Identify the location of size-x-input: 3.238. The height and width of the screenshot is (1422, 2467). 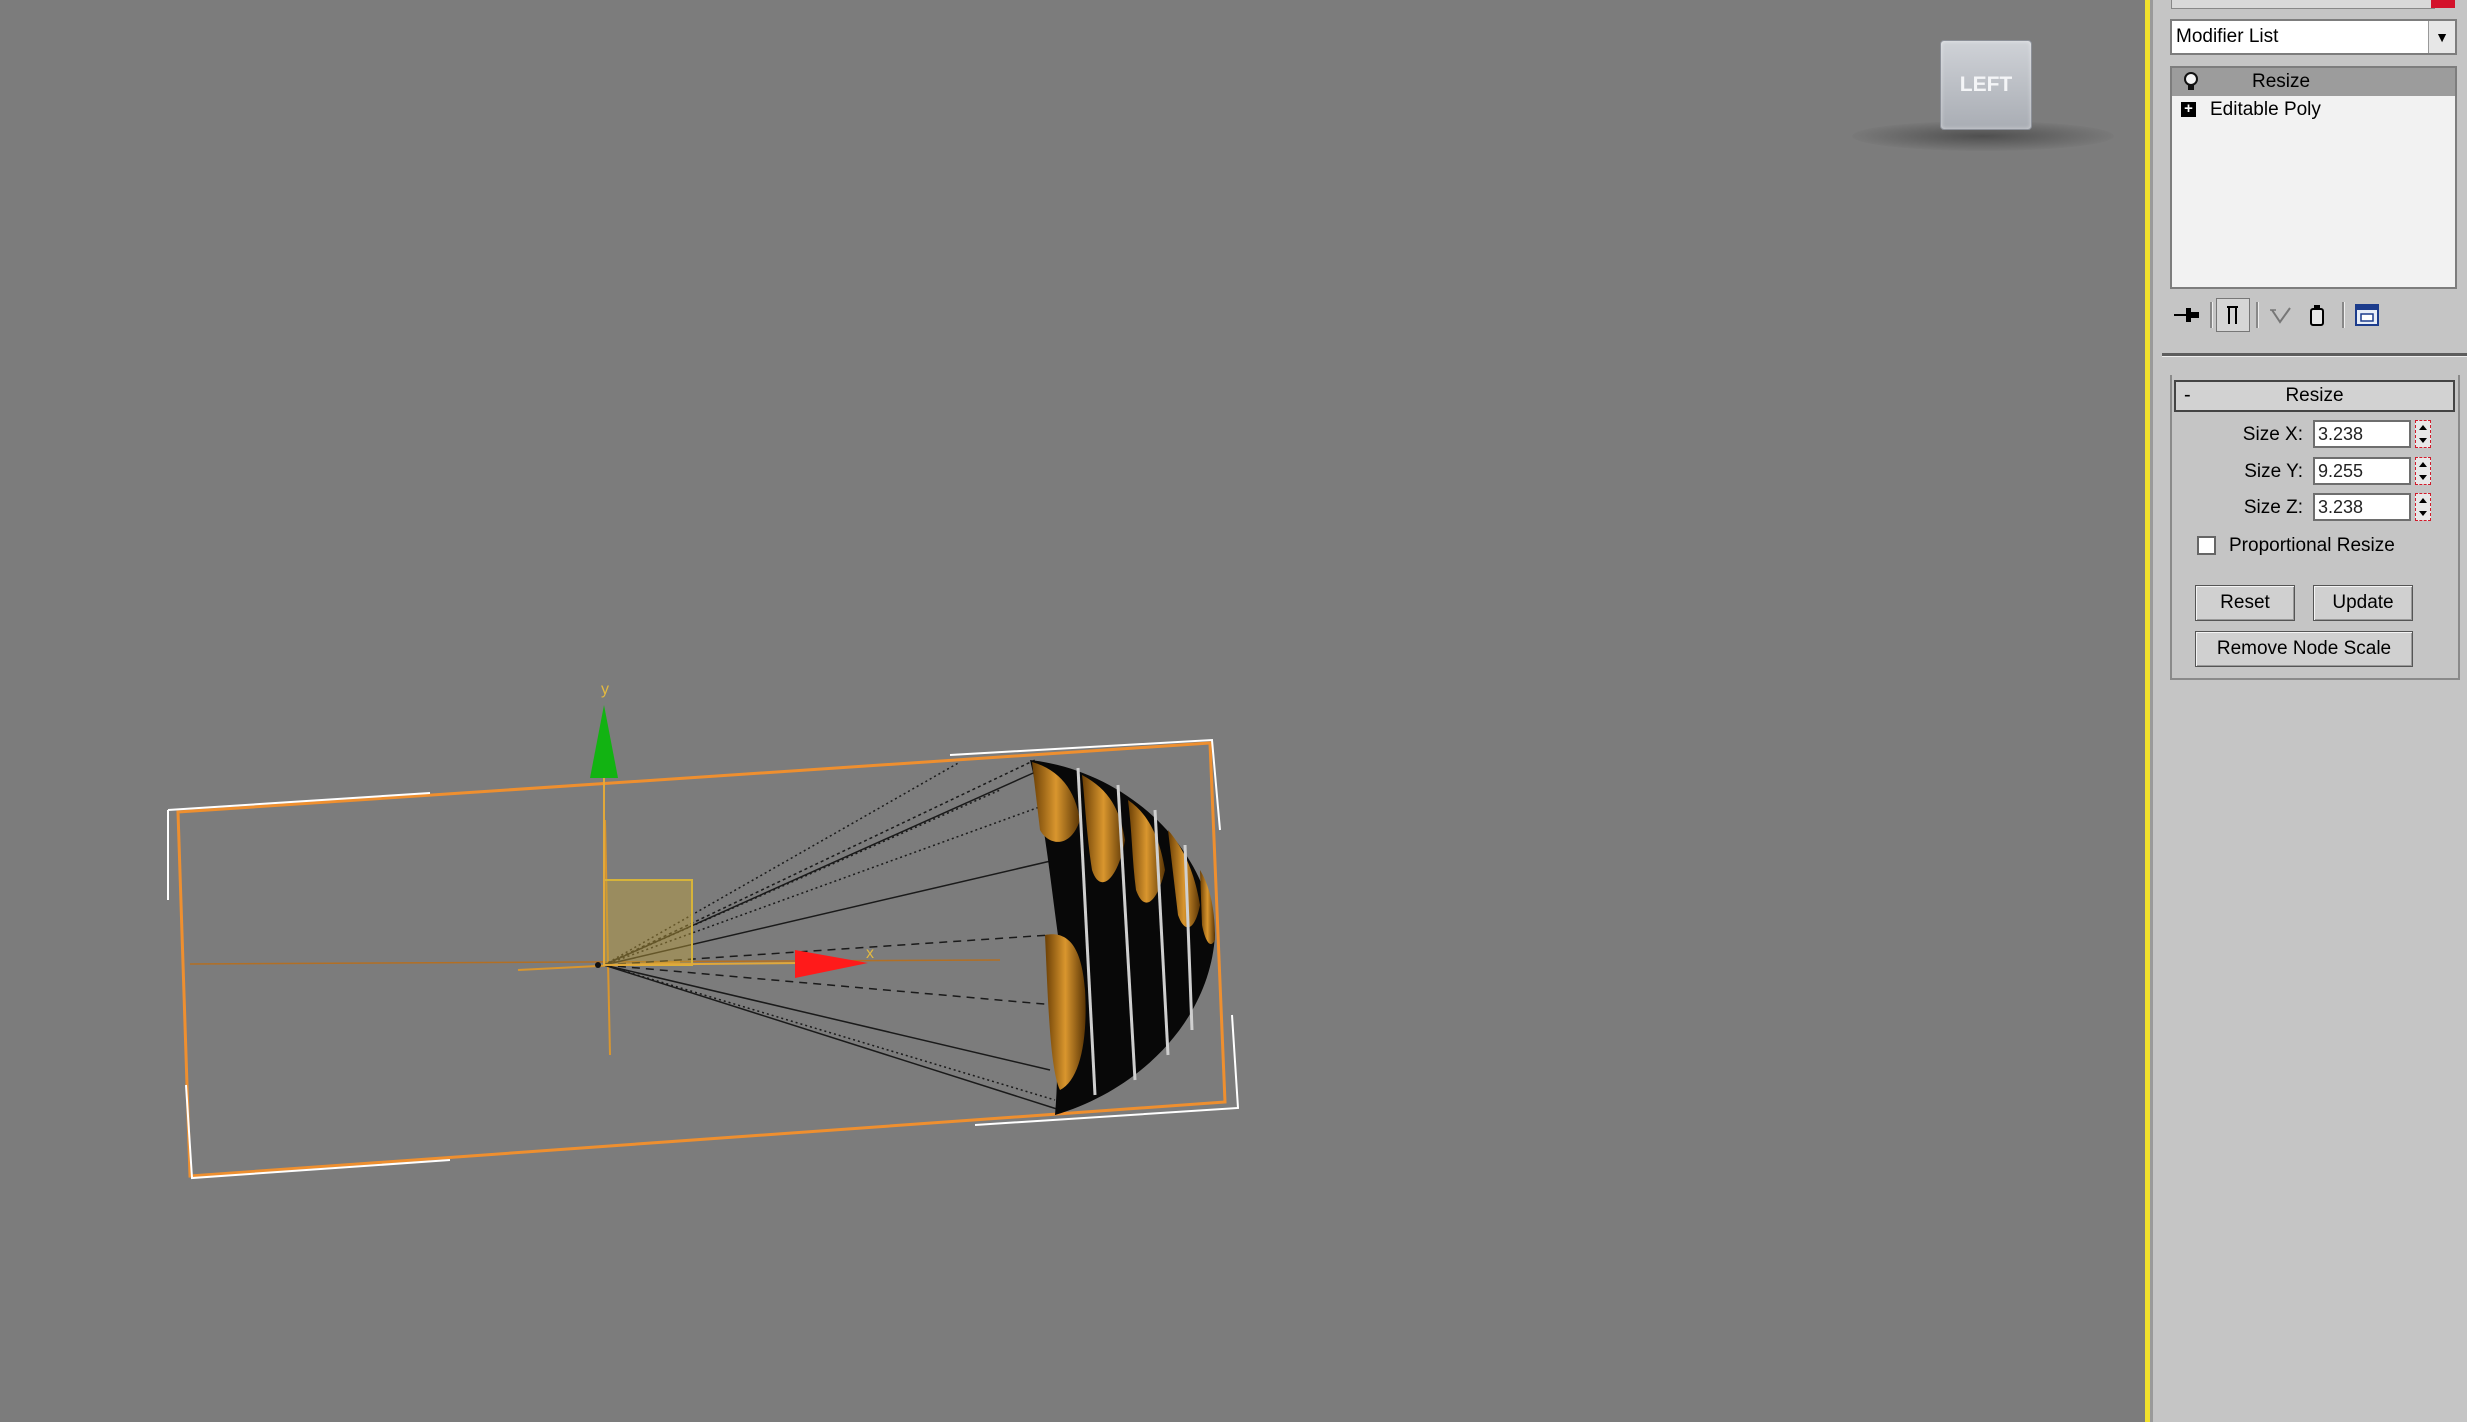
(2362, 434).